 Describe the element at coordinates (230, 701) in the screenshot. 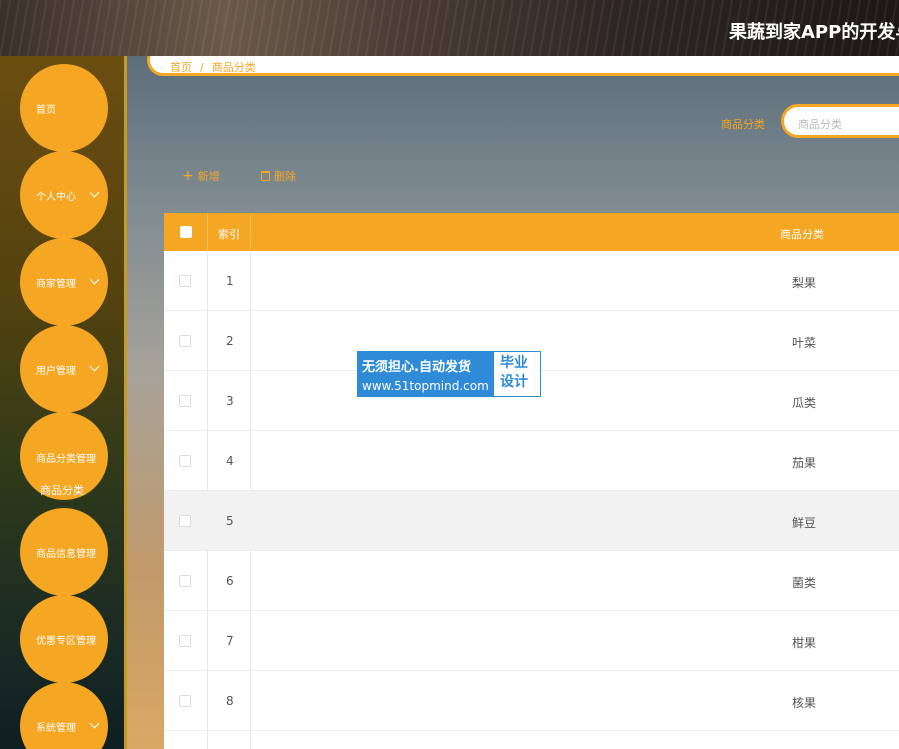

I see `row-index: 8` at that location.